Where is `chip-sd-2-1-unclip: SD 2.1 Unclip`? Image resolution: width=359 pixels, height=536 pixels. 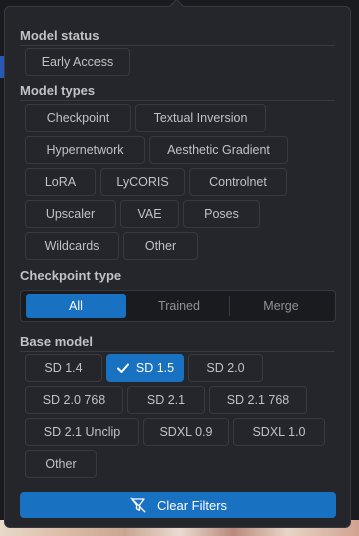 chip-sd-2-1-unclip: SD 2.1 Unclip is located at coordinates (82, 432).